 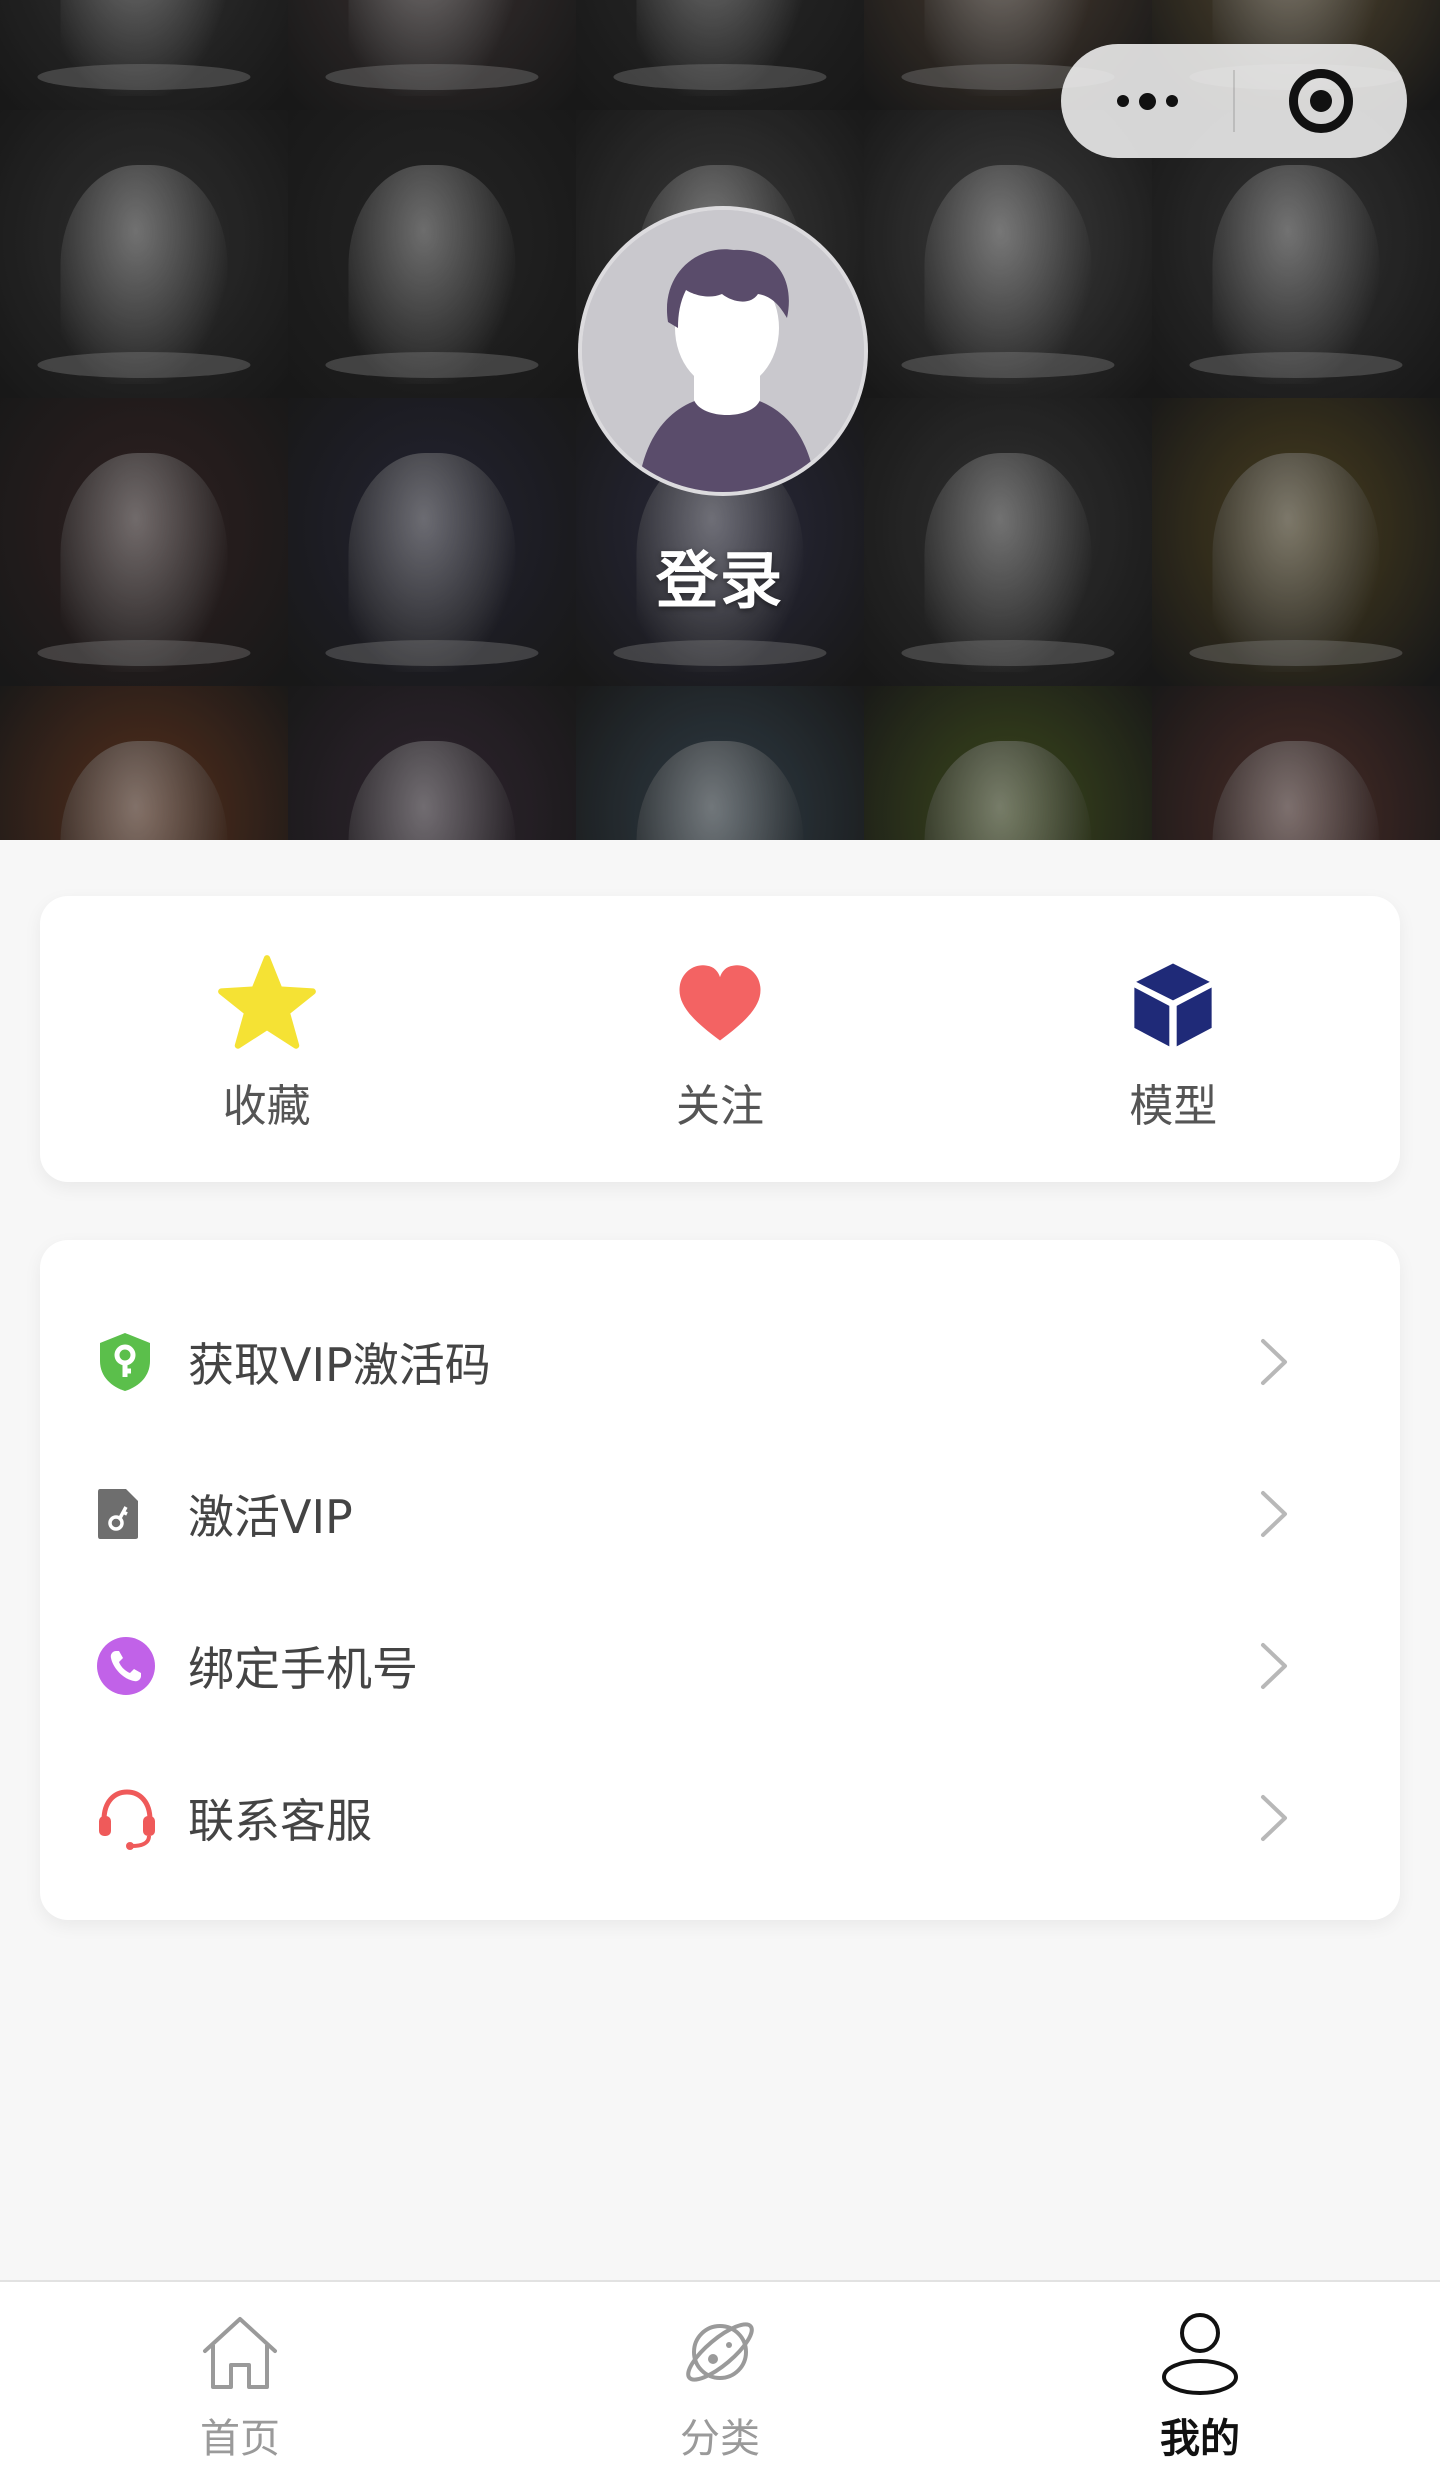 What do you see at coordinates (137, 1362) in the screenshot?
I see `shield-key-icon` at bounding box center [137, 1362].